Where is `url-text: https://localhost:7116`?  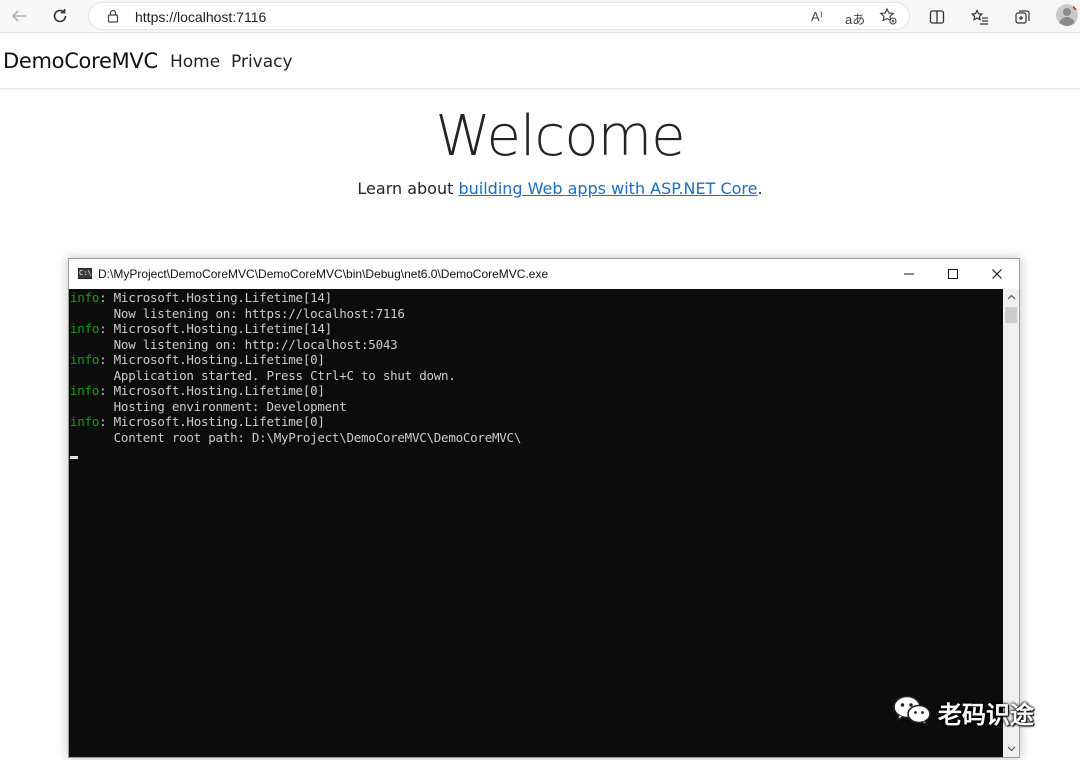
url-text: https://localhost:7116 is located at coordinates (200, 17).